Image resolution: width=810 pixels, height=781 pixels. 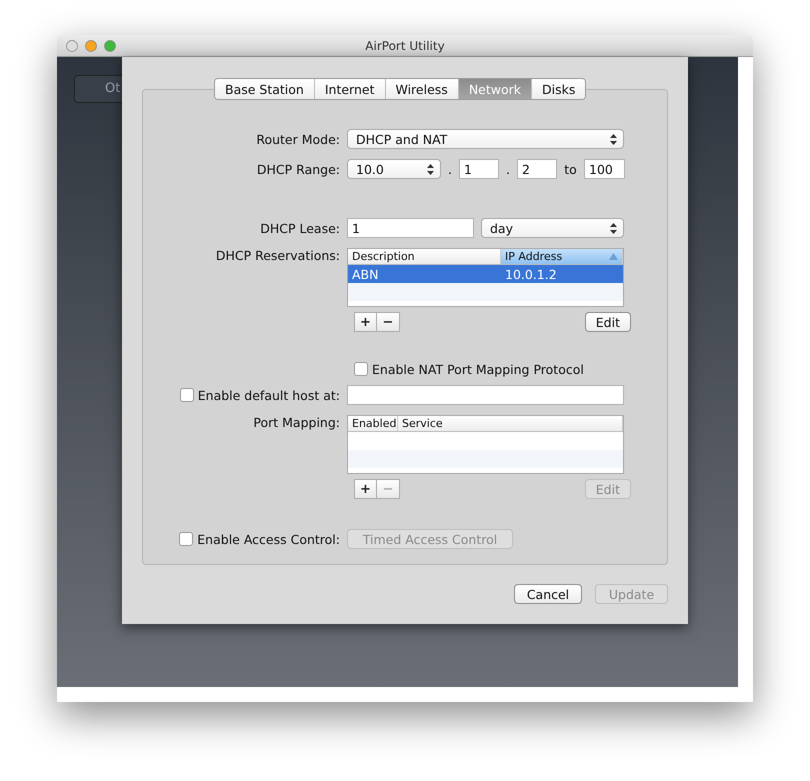 I want to click on dialog-button: Cancel, so click(x=548, y=594).